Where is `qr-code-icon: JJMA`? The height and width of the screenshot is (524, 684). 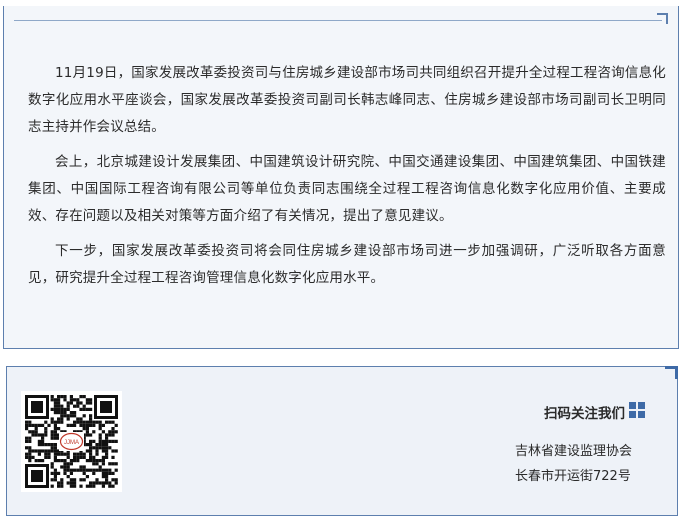 qr-code-icon: JJMA is located at coordinates (71, 441).